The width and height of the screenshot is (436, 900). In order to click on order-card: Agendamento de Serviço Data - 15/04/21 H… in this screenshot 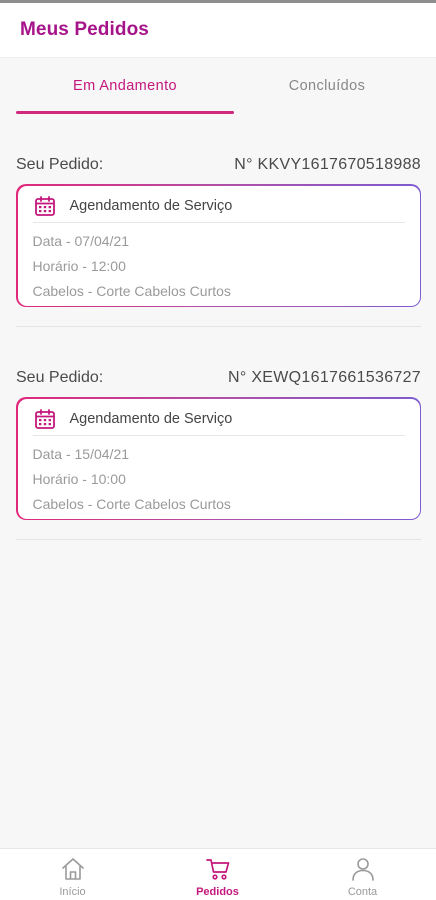, I will do `click(218, 458)`.